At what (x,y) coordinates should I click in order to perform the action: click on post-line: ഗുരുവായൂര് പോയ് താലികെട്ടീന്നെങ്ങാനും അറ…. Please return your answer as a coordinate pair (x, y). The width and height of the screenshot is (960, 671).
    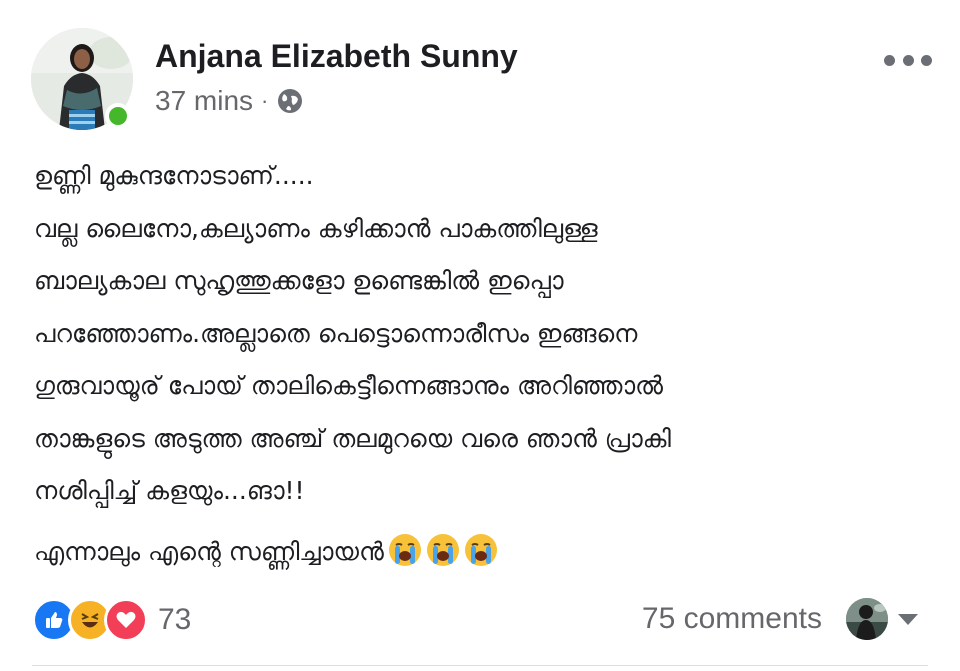
    Looking at the image, I should click on (348, 385).